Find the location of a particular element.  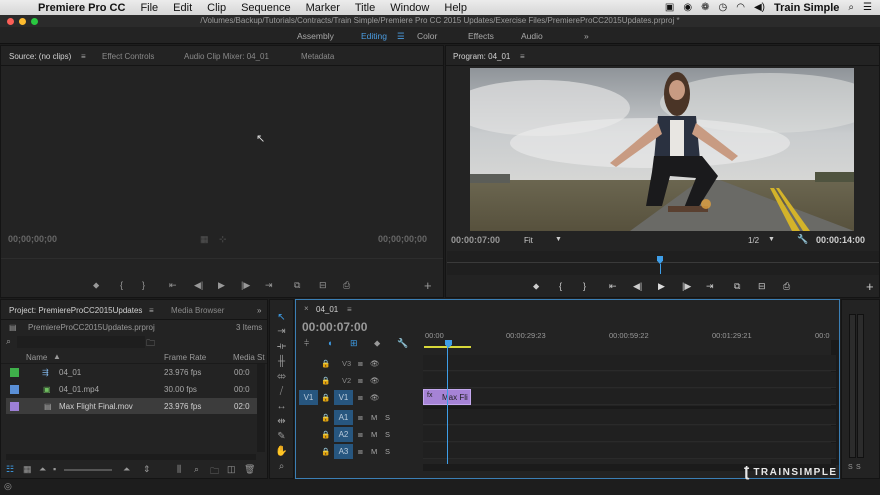

time-machine-icon: ◷ is located at coordinates (723, 7).